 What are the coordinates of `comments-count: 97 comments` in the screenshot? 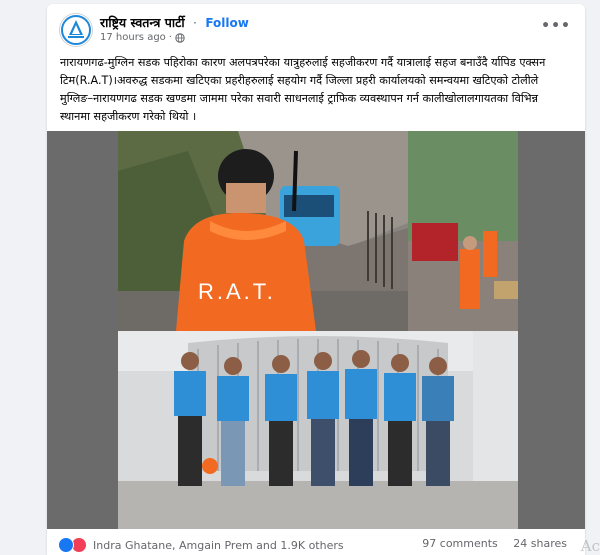 It's located at (460, 543).